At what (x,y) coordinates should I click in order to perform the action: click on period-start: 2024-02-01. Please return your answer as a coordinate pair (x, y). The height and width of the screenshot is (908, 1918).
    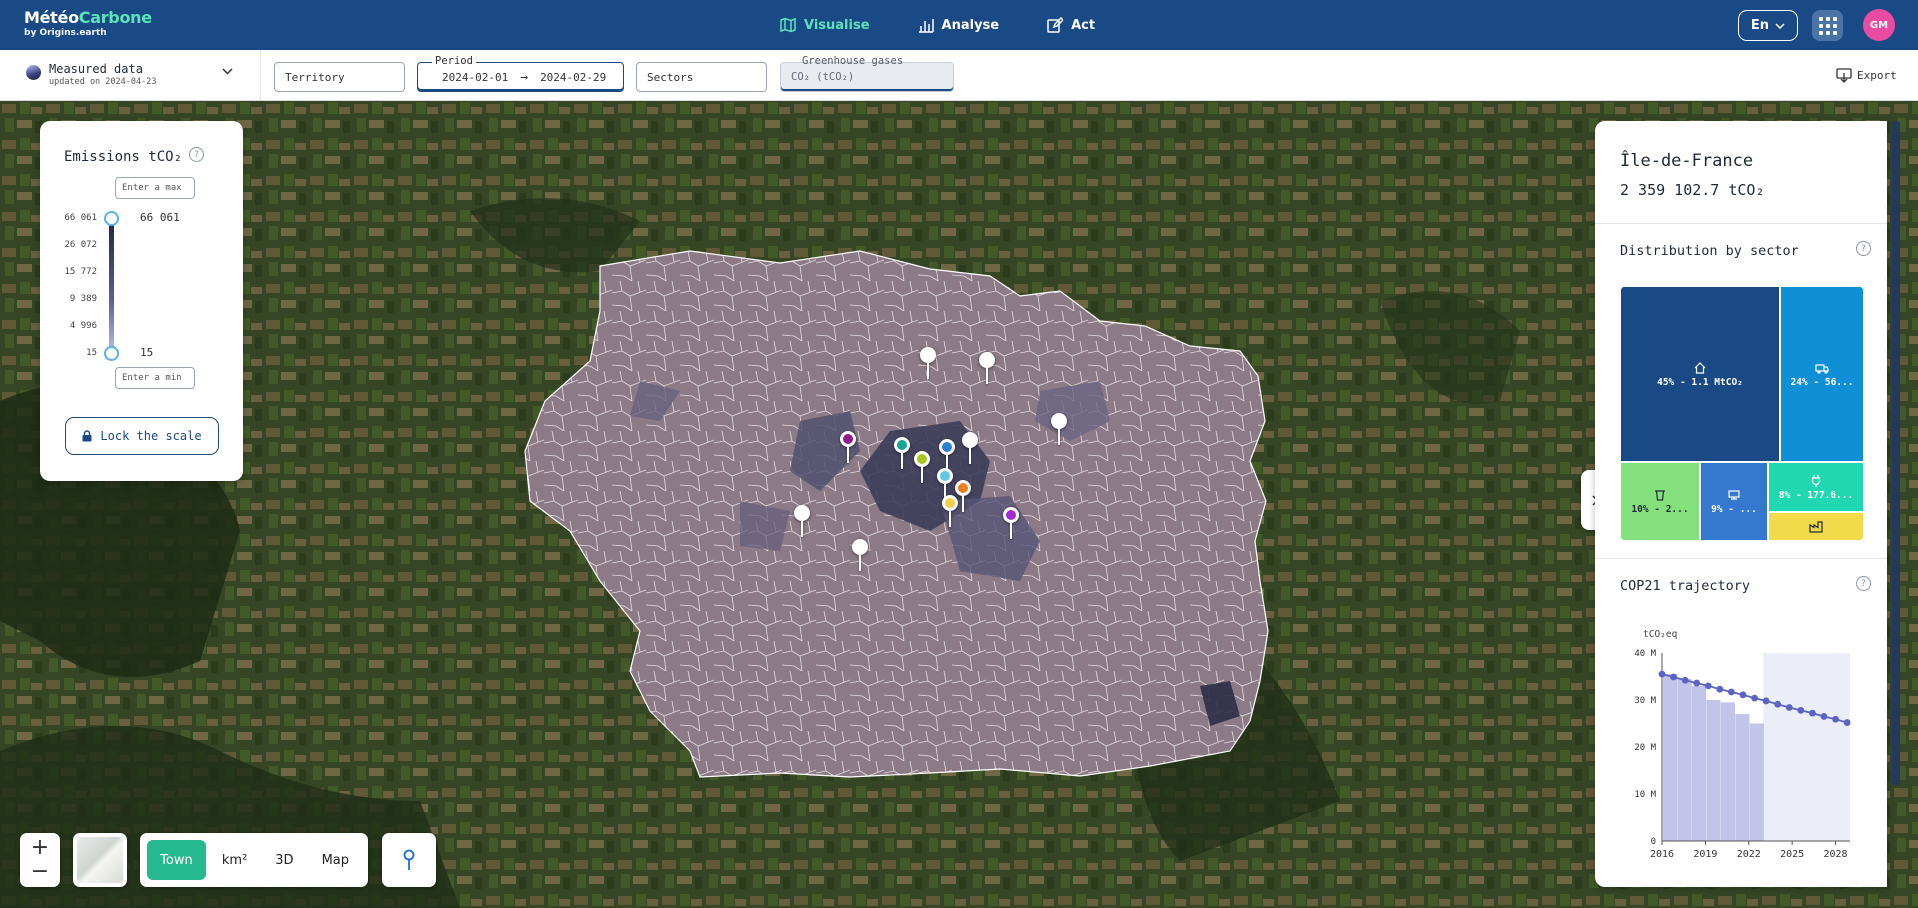
    Looking at the image, I should click on (475, 77).